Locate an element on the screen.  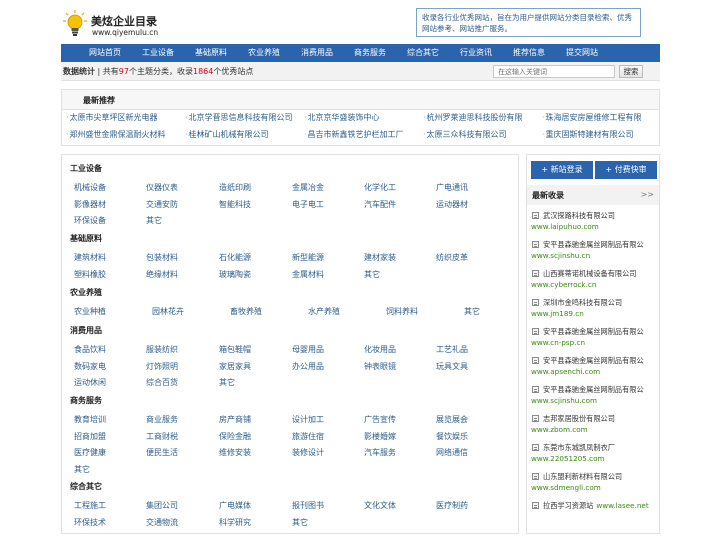
category-link: 电子电工 is located at coordinates (308, 204).